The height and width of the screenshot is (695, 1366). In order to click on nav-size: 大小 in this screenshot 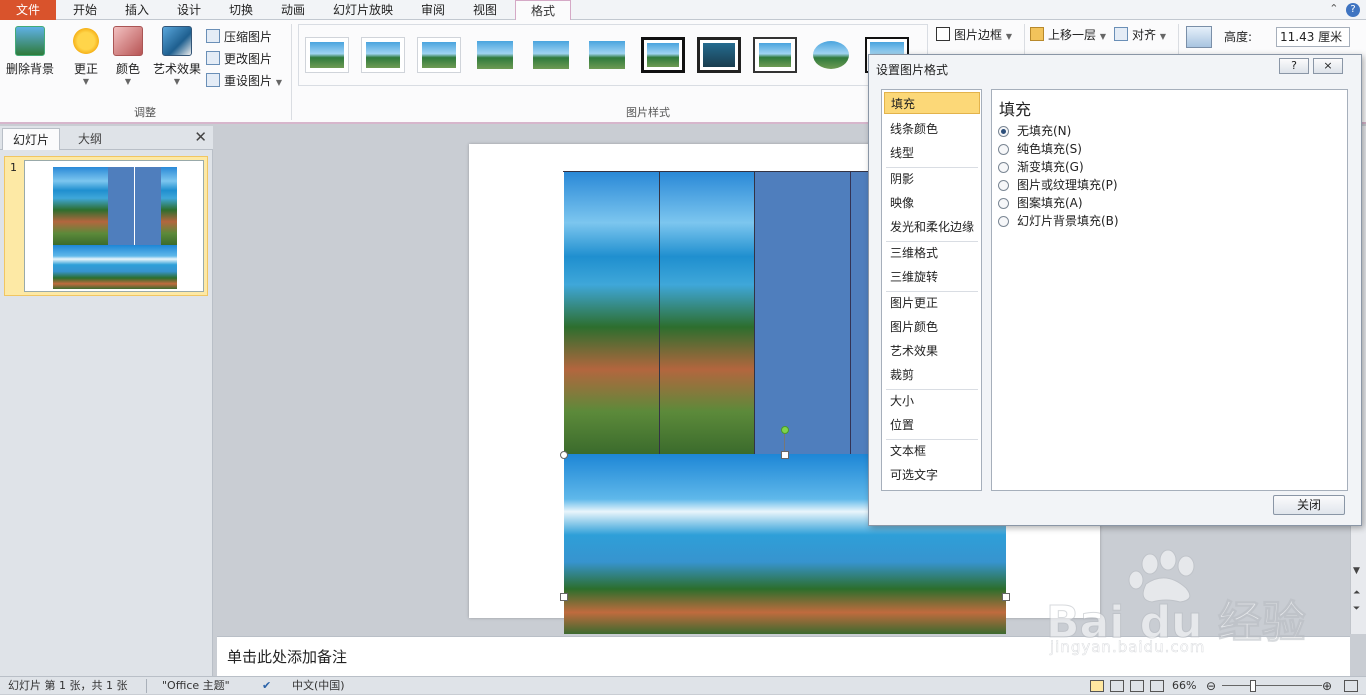, I will do `click(932, 401)`.